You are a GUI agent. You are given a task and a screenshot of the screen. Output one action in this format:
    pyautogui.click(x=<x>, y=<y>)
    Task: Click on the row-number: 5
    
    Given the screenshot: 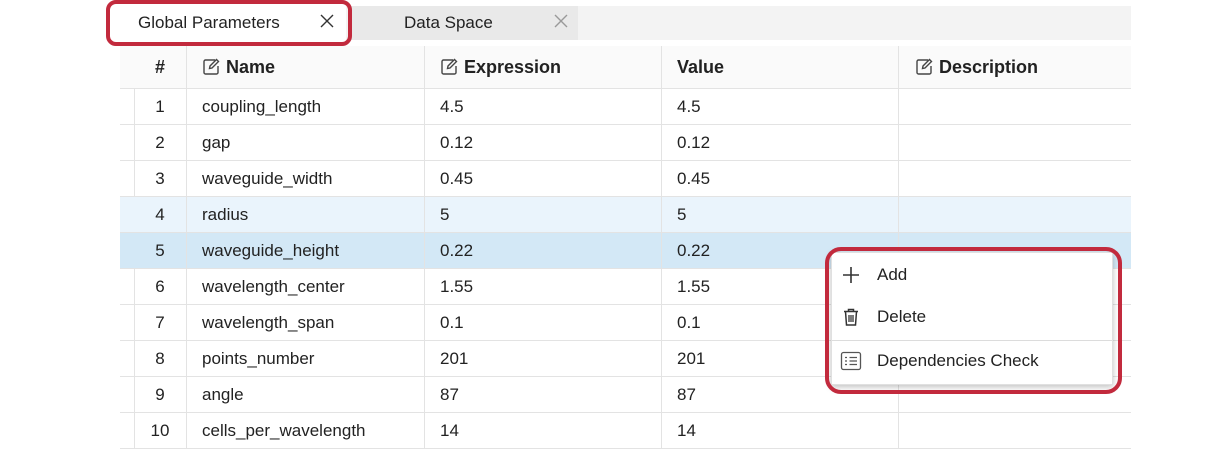 What is the action you would take?
    pyautogui.click(x=160, y=250)
    